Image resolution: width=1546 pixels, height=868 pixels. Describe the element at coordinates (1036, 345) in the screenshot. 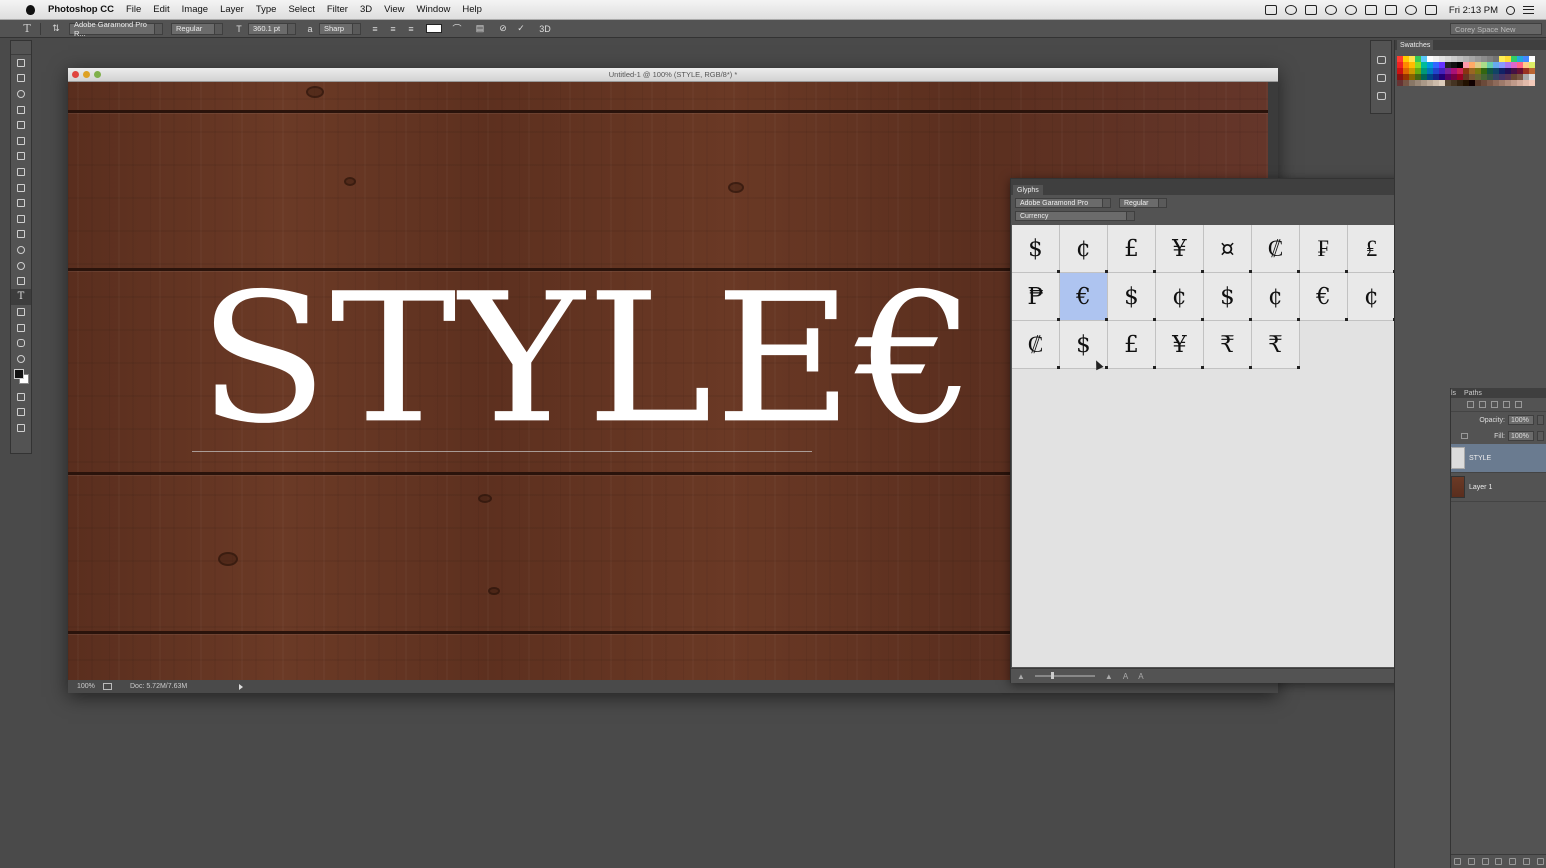

I see `glyph-cell: ₡` at that location.